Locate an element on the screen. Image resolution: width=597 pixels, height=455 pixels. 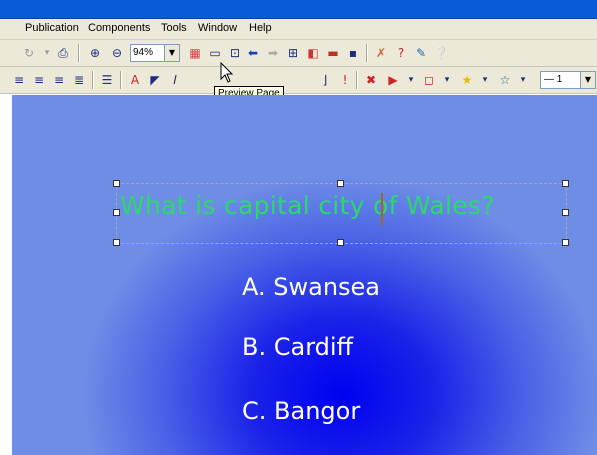
menu-help: Help is located at coordinates (260, 28).